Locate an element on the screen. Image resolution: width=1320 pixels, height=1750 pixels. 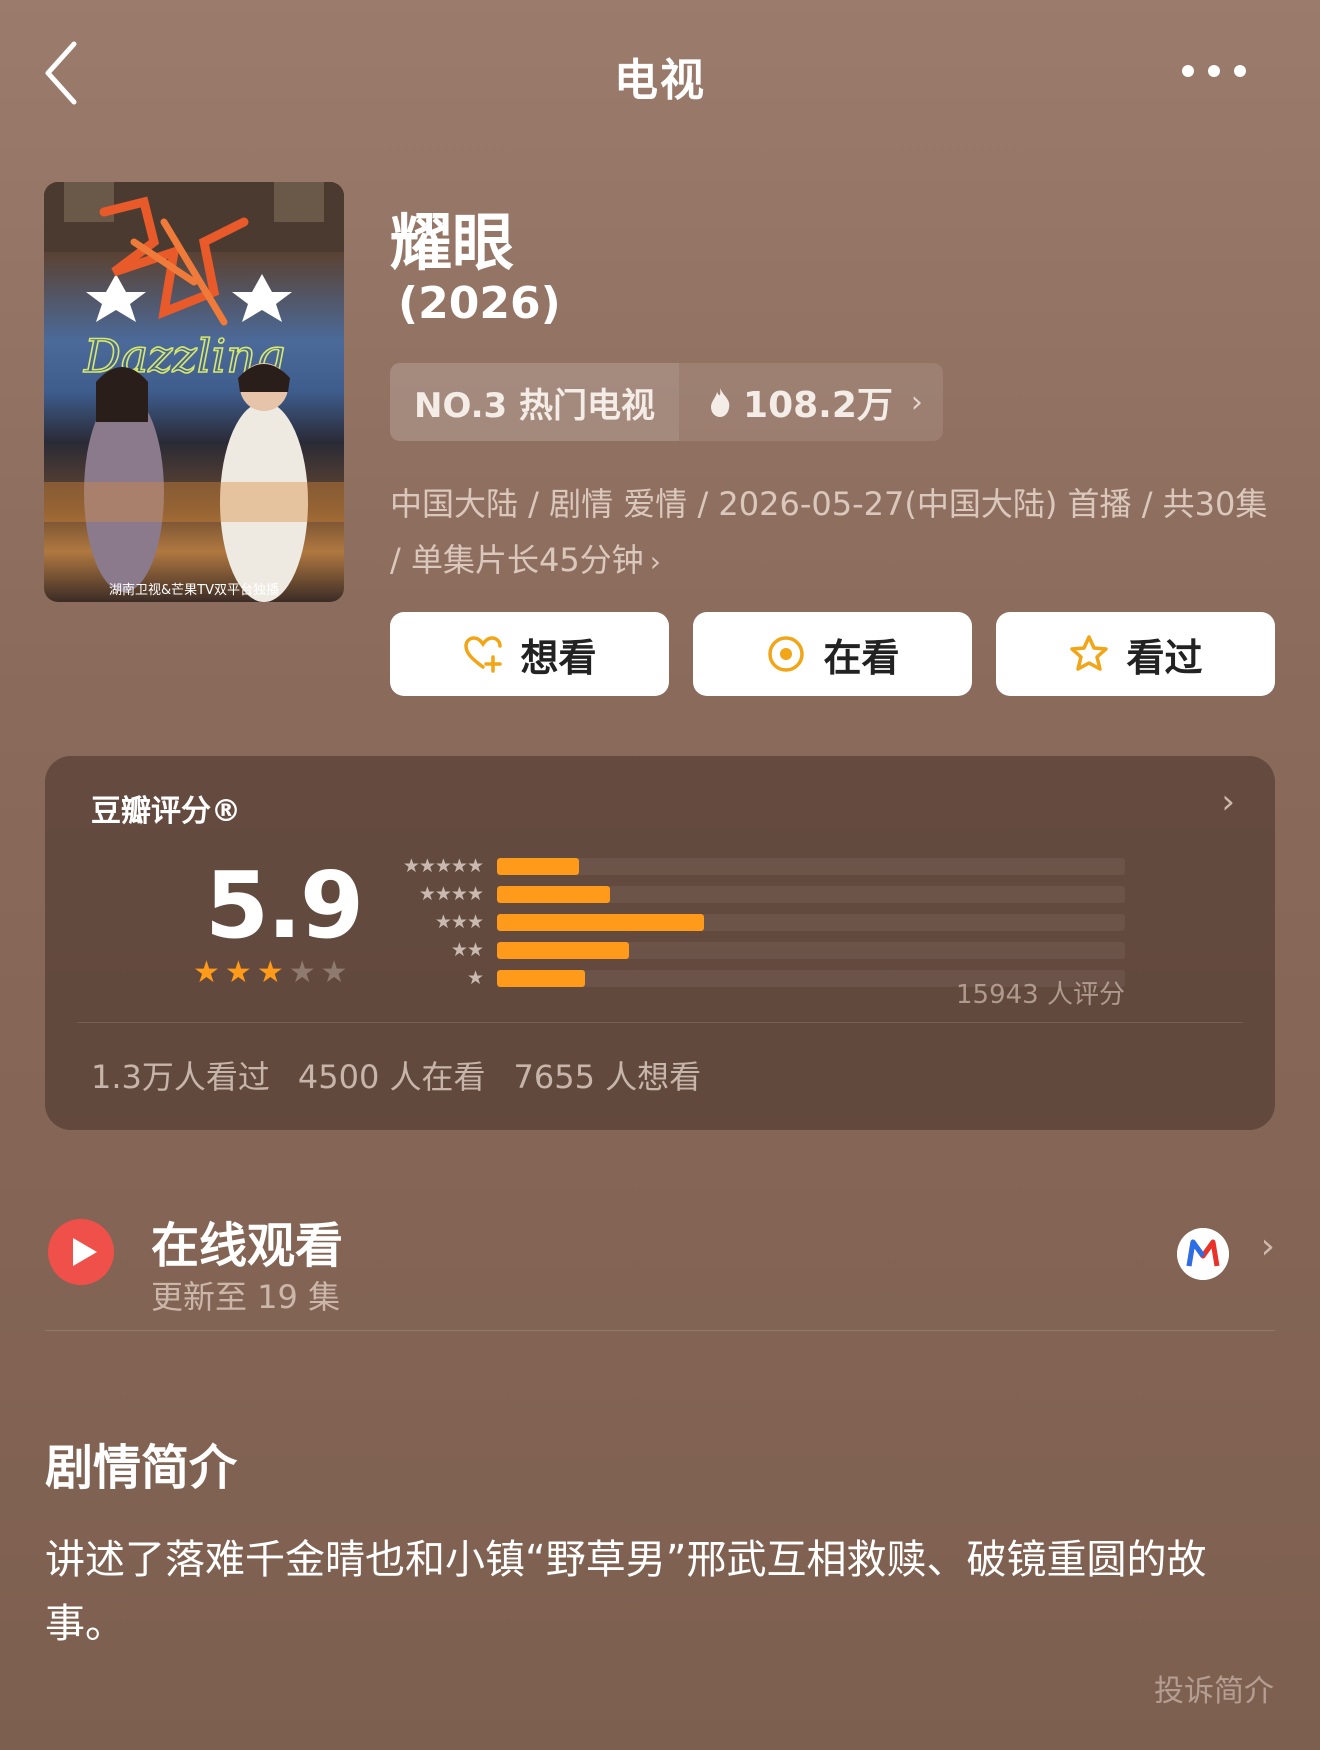
rating-distribution: ★★★★★ ★★★★ ★★★ ★★ ★ is located at coordinates (755, 924).